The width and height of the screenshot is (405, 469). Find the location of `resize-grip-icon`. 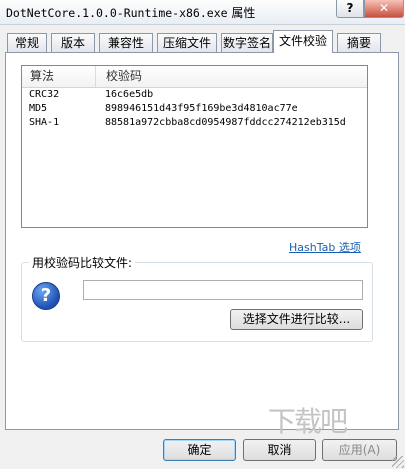

resize-grip-icon is located at coordinates (398, 462).